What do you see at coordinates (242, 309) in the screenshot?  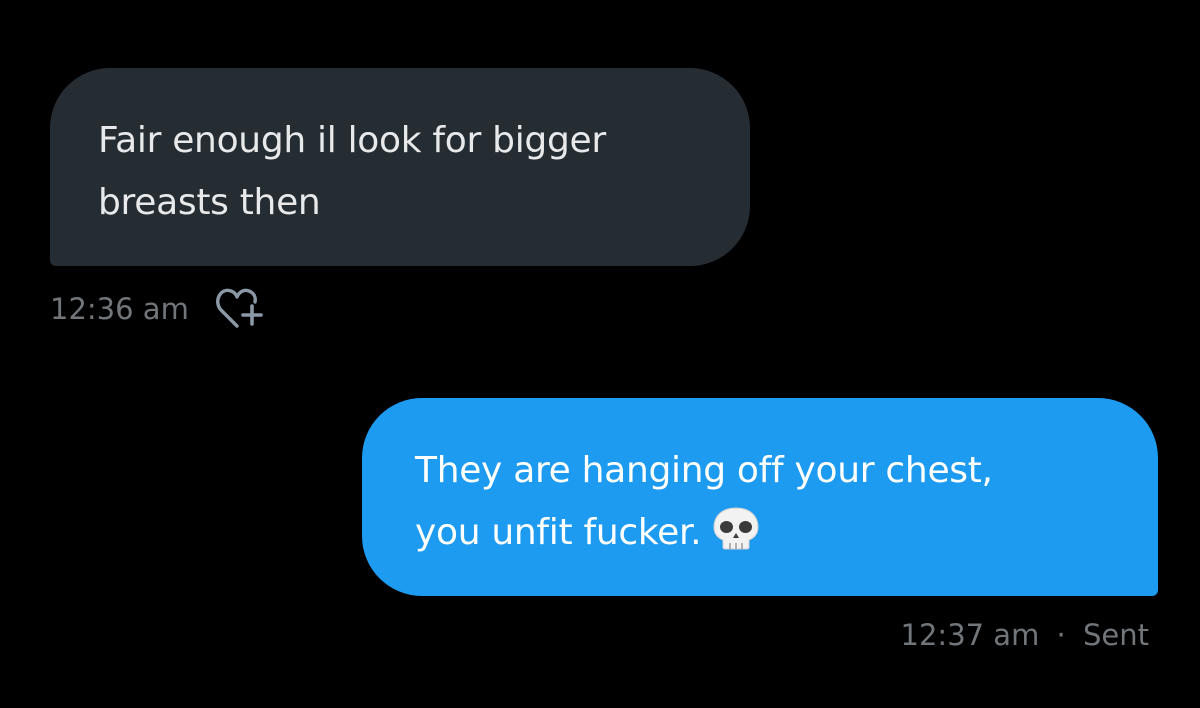 I see `heart-plus-icon` at bounding box center [242, 309].